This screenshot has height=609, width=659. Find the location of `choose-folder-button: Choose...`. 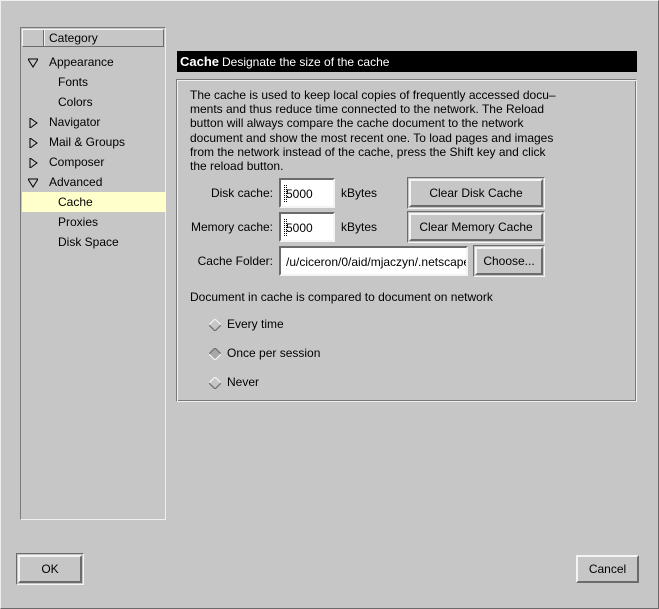

choose-folder-button: Choose... is located at coordinates (509, 261).